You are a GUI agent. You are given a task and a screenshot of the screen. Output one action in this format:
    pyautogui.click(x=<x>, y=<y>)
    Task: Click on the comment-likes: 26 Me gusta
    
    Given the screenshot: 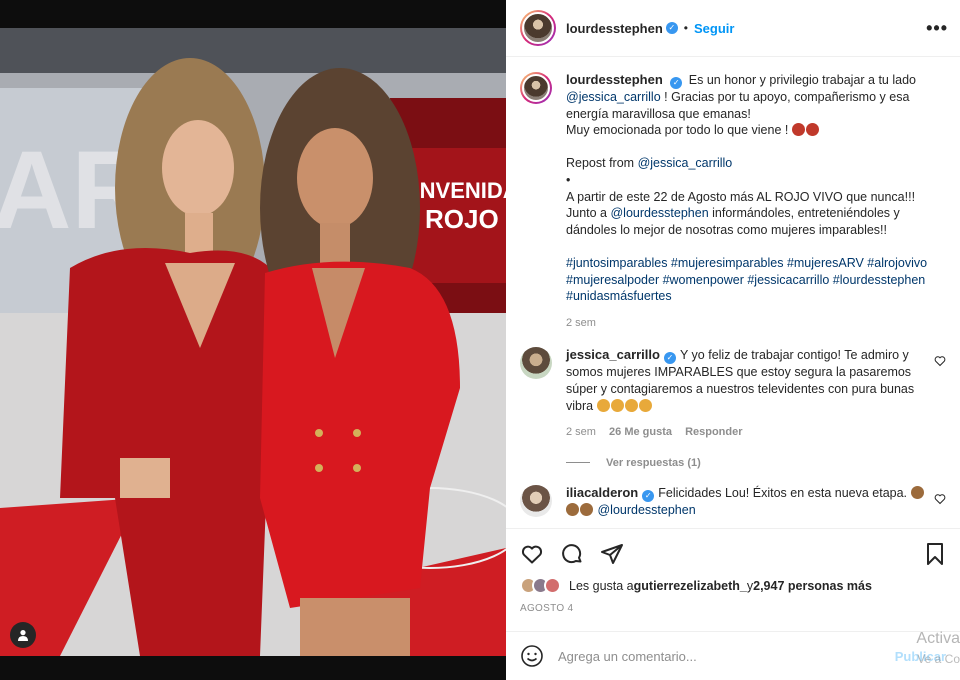 What is the action you would take?
    pyautogui.click(x=640, y=432)
    